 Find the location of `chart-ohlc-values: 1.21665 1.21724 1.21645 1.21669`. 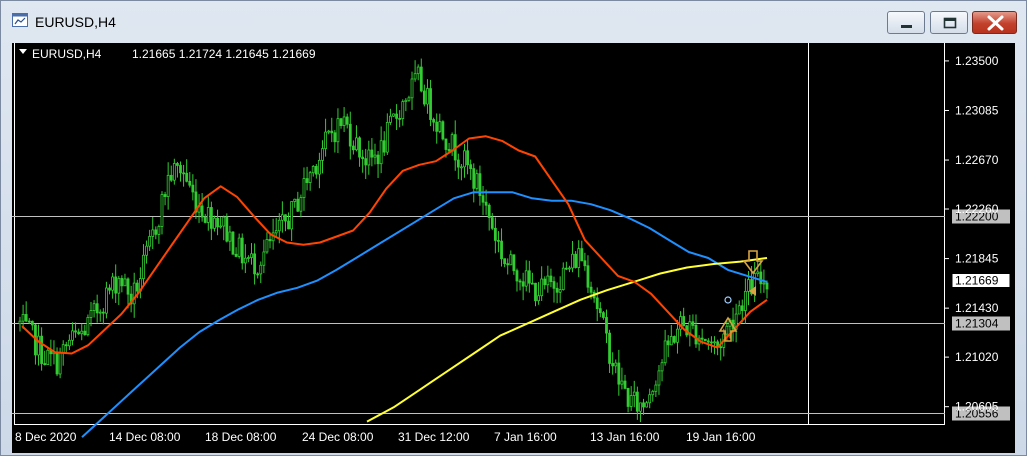

chart-ohlc-values: 1.21665 1.21724 1.21645 1.21669 is located at coordinates (224, 54).